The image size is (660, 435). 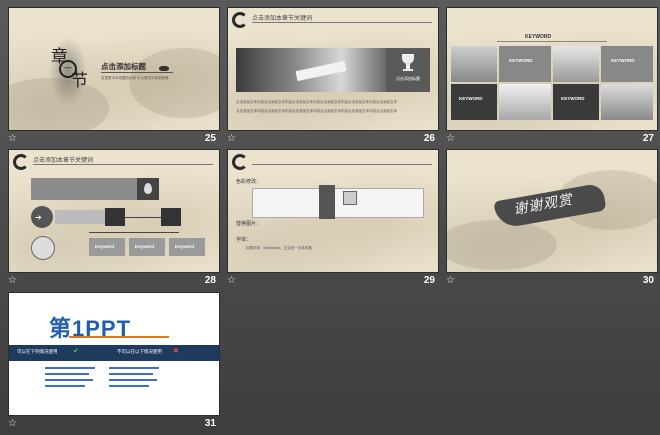 I want to click on slide-title: 点击添加标题, so click(x=123, y=66).